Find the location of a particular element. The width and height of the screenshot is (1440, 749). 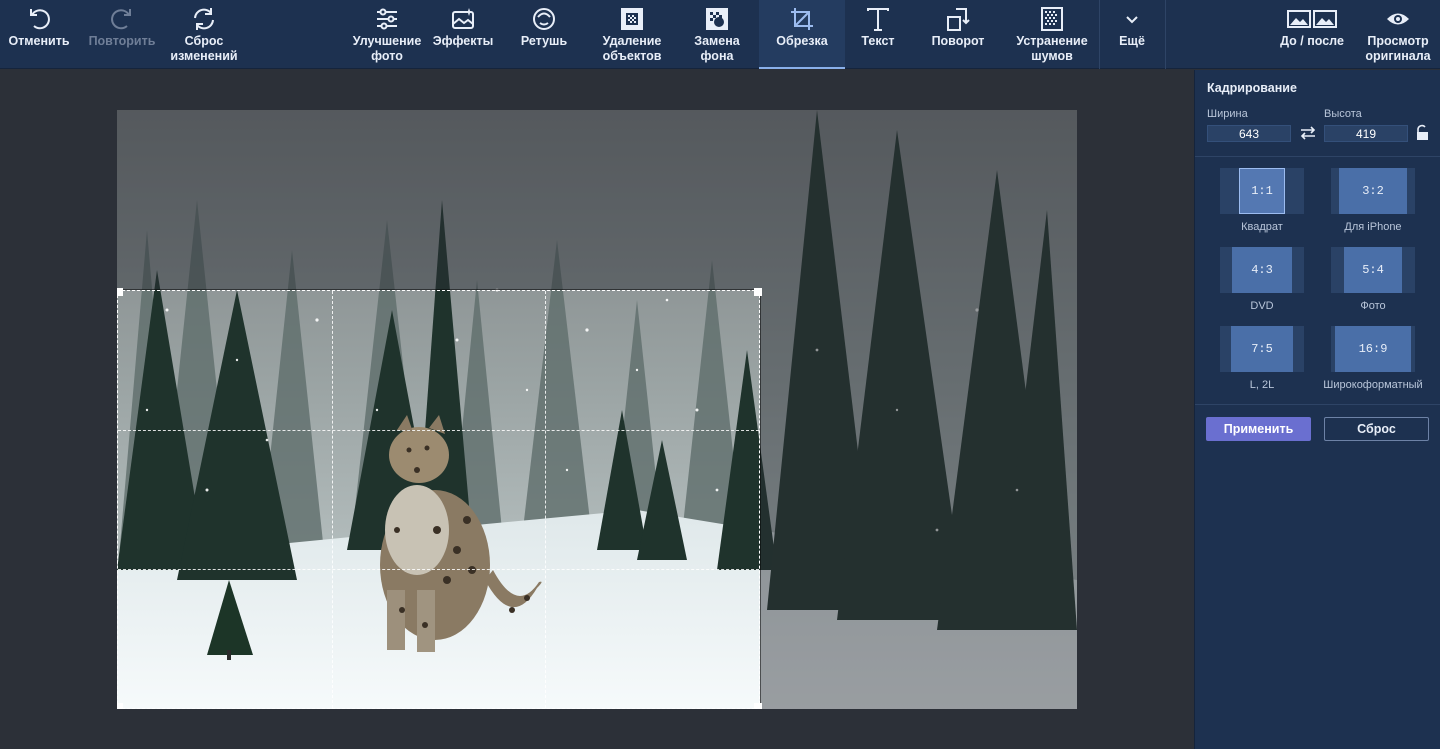

reset-button: Сброс is located at coordinates (1376, 429).